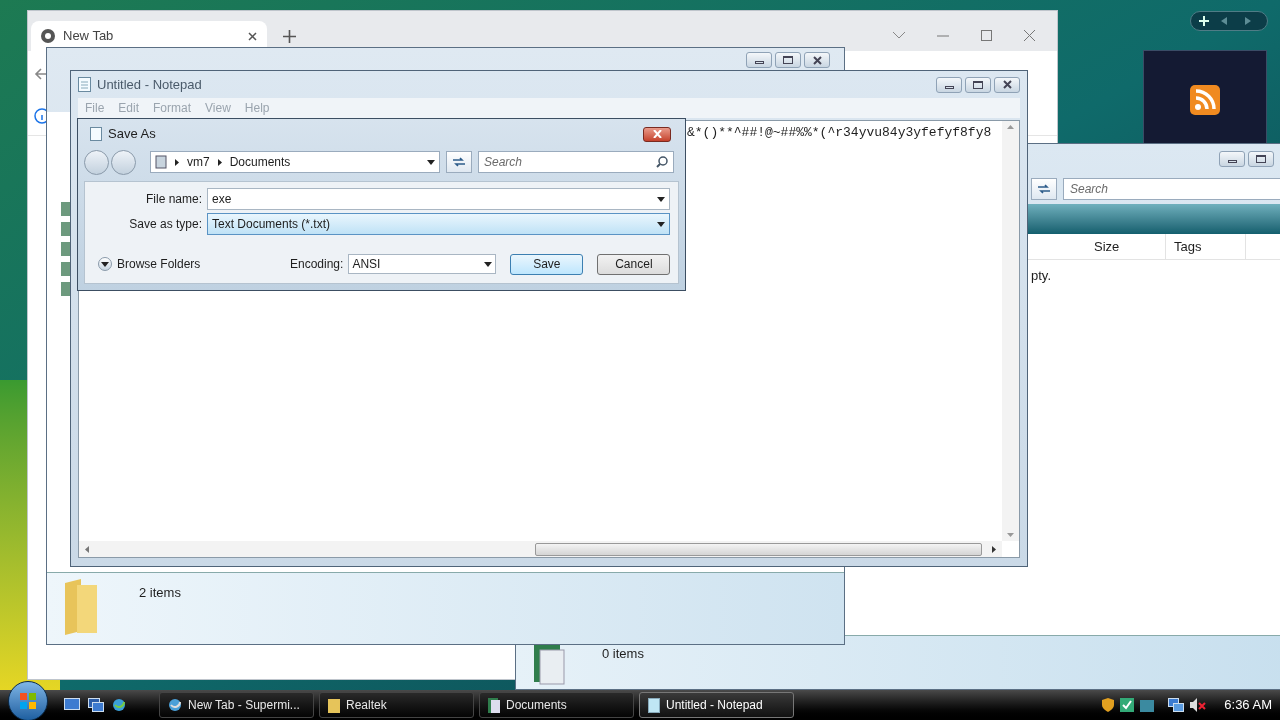  Describe the element at coordinates (260, 162) in the screenshot. I see `breadcrumb-item: Documents` at that location.